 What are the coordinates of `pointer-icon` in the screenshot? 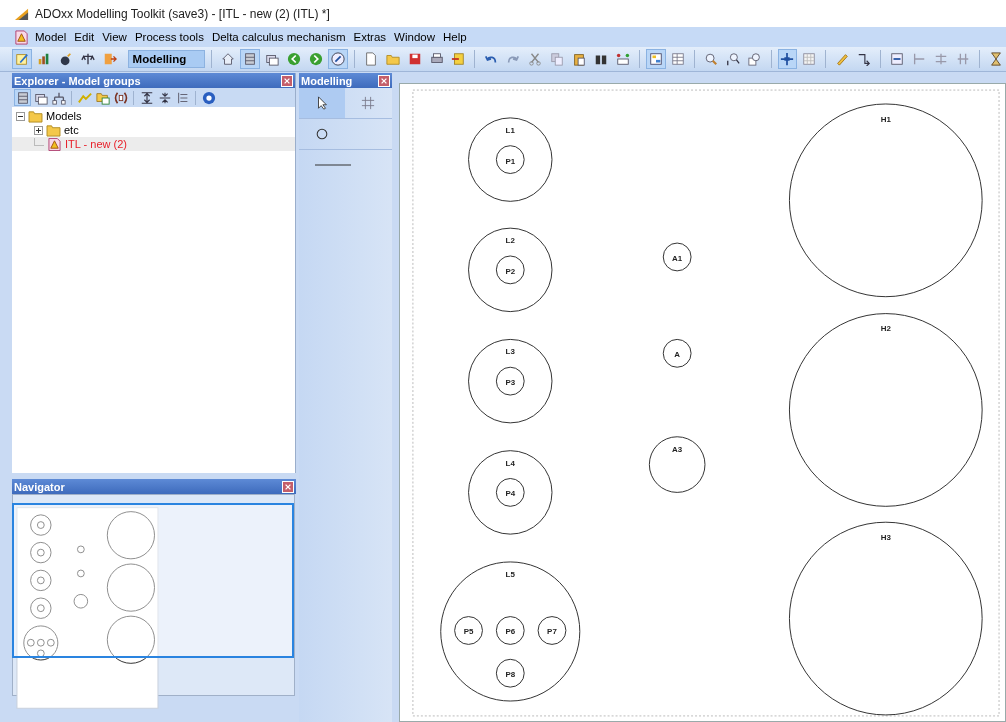 It's located at (322, 103).